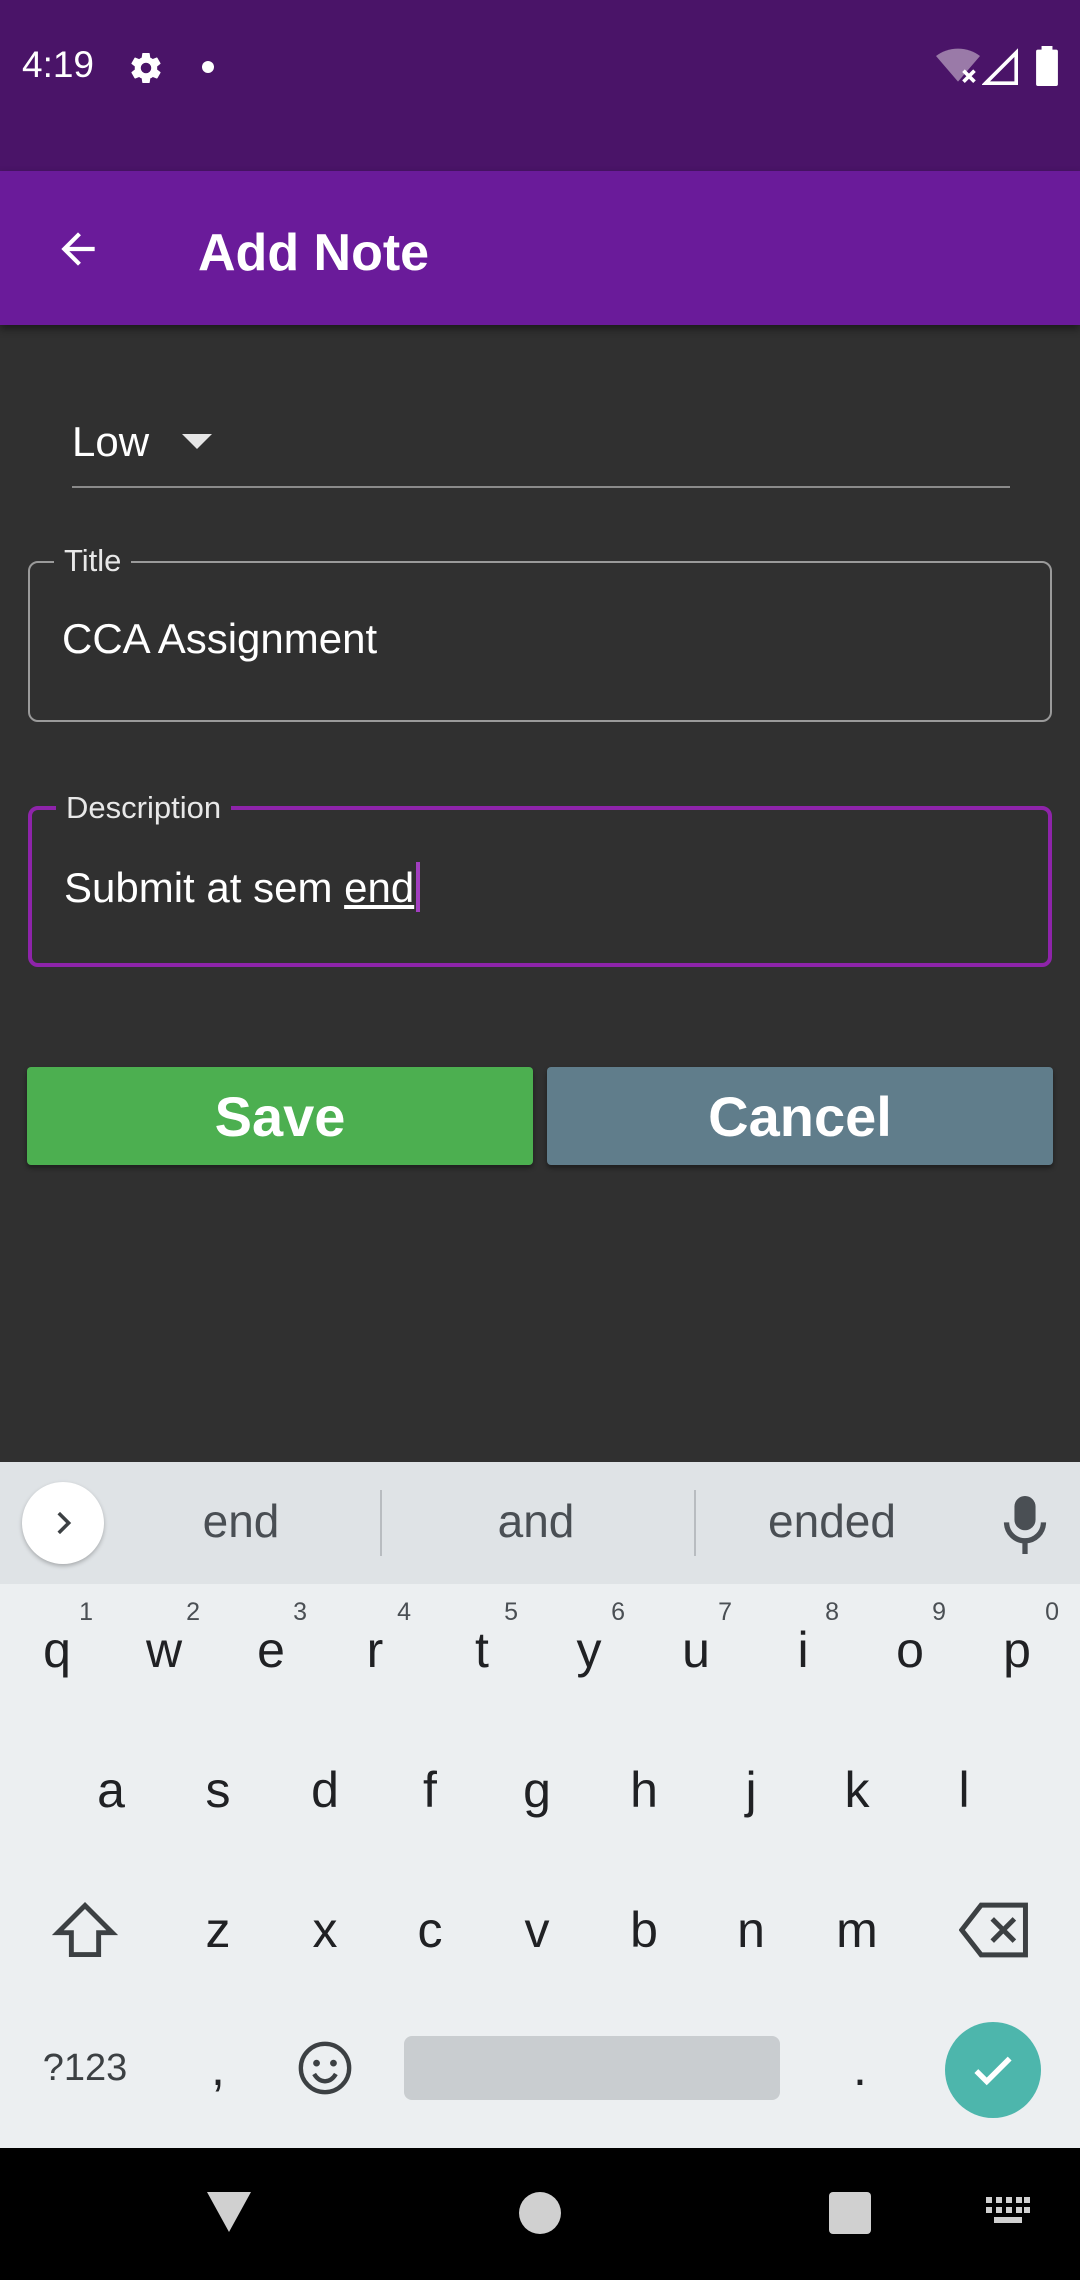 This screenshot has width=1080, height=2280. What do you see at coordinates (208, 67) in the screenshot?
I see `notification-dot-icon` at bounding box center [208, 67].